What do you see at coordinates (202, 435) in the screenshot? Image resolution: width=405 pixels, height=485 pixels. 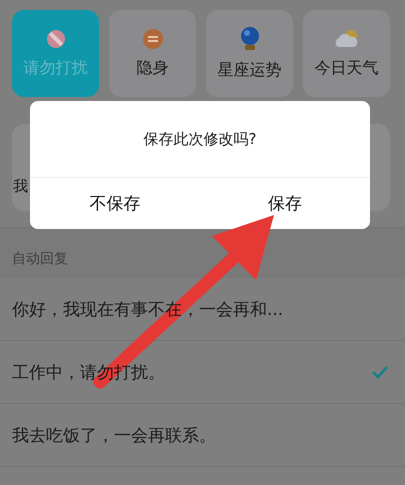 I see `reply-item: 我去吃饭了，一会再联系。` at bounding box center [202, 435].